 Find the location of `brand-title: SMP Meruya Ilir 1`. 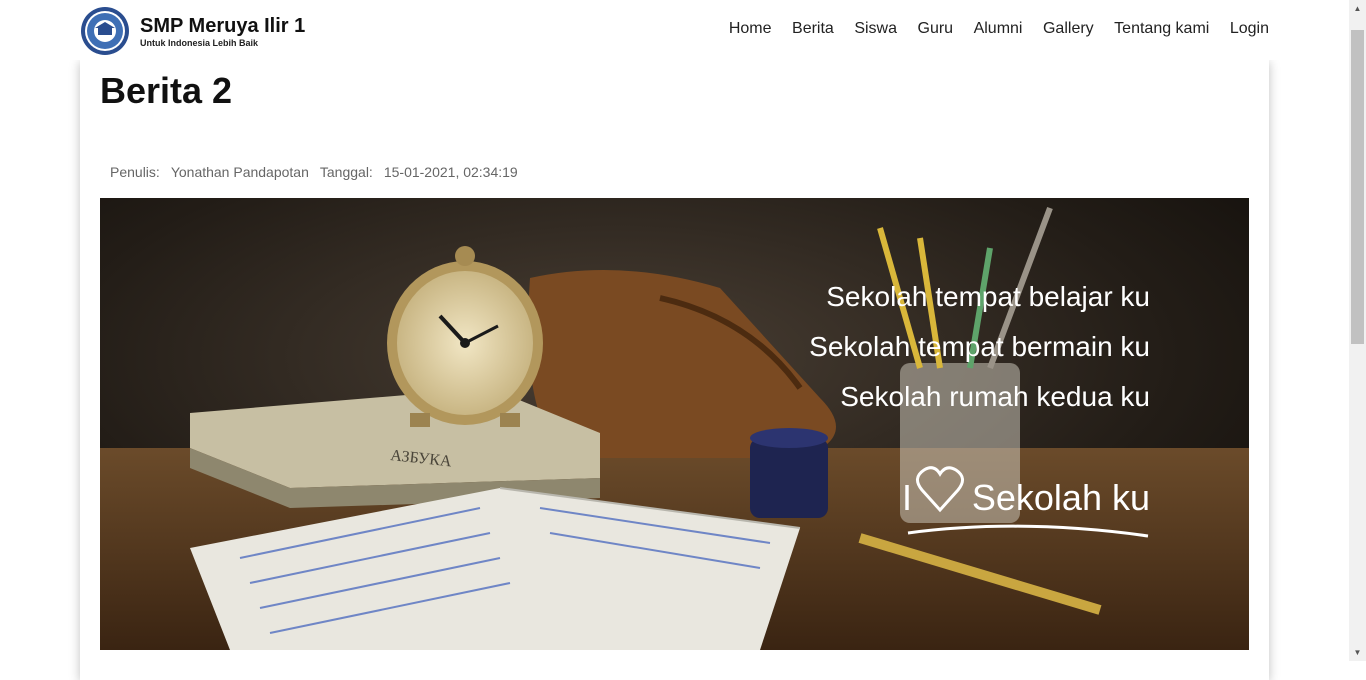

brand-title: SMP Meruya Ilir 1 is located at coordinates (223, 25).